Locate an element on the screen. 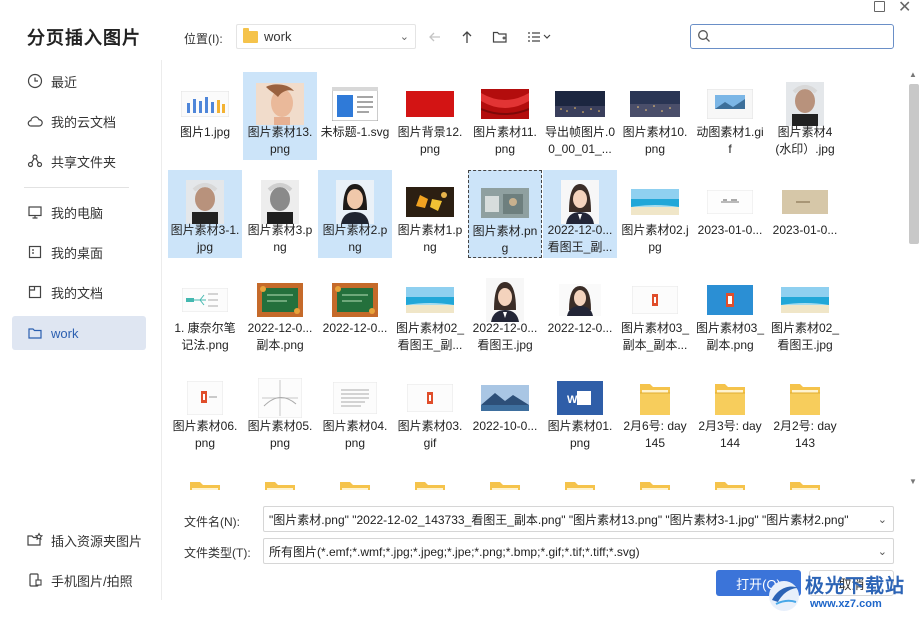 Image resolution: width=924 pixels, height=621 pixels. file-item: 2022-12-0...副本.png is located at coordinates (280, 312).